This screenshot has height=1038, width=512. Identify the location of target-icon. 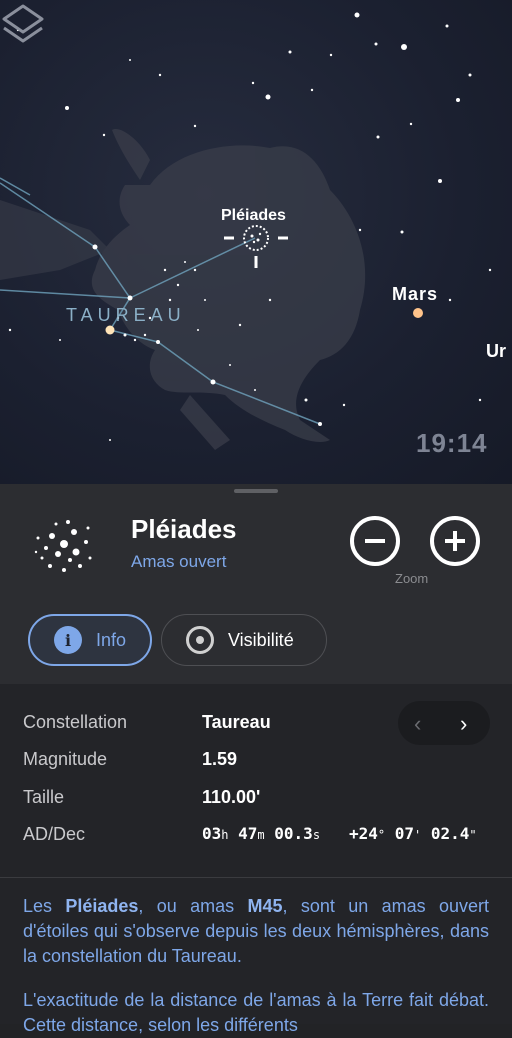
(200, 640).